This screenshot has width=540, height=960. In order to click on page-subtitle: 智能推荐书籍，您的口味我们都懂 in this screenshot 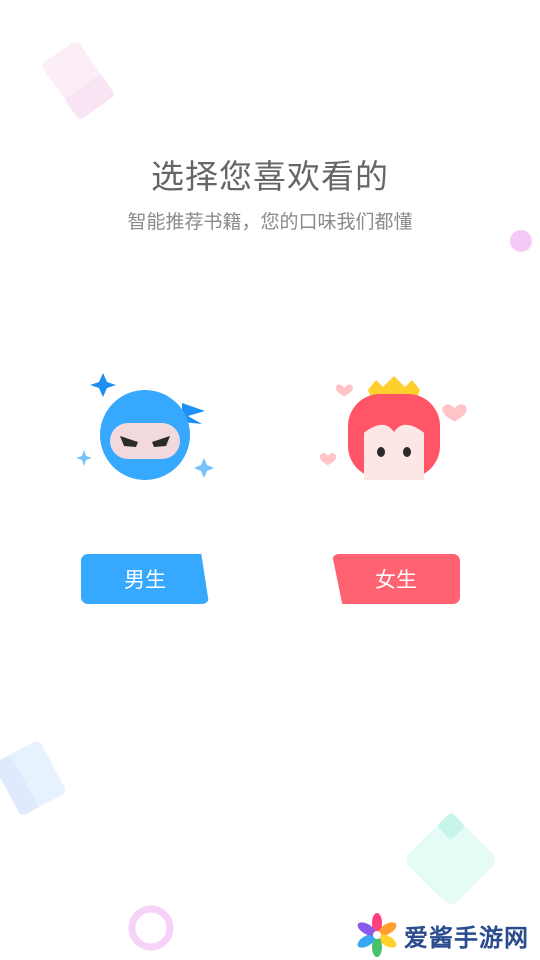, I will do `click(270, 222)`.